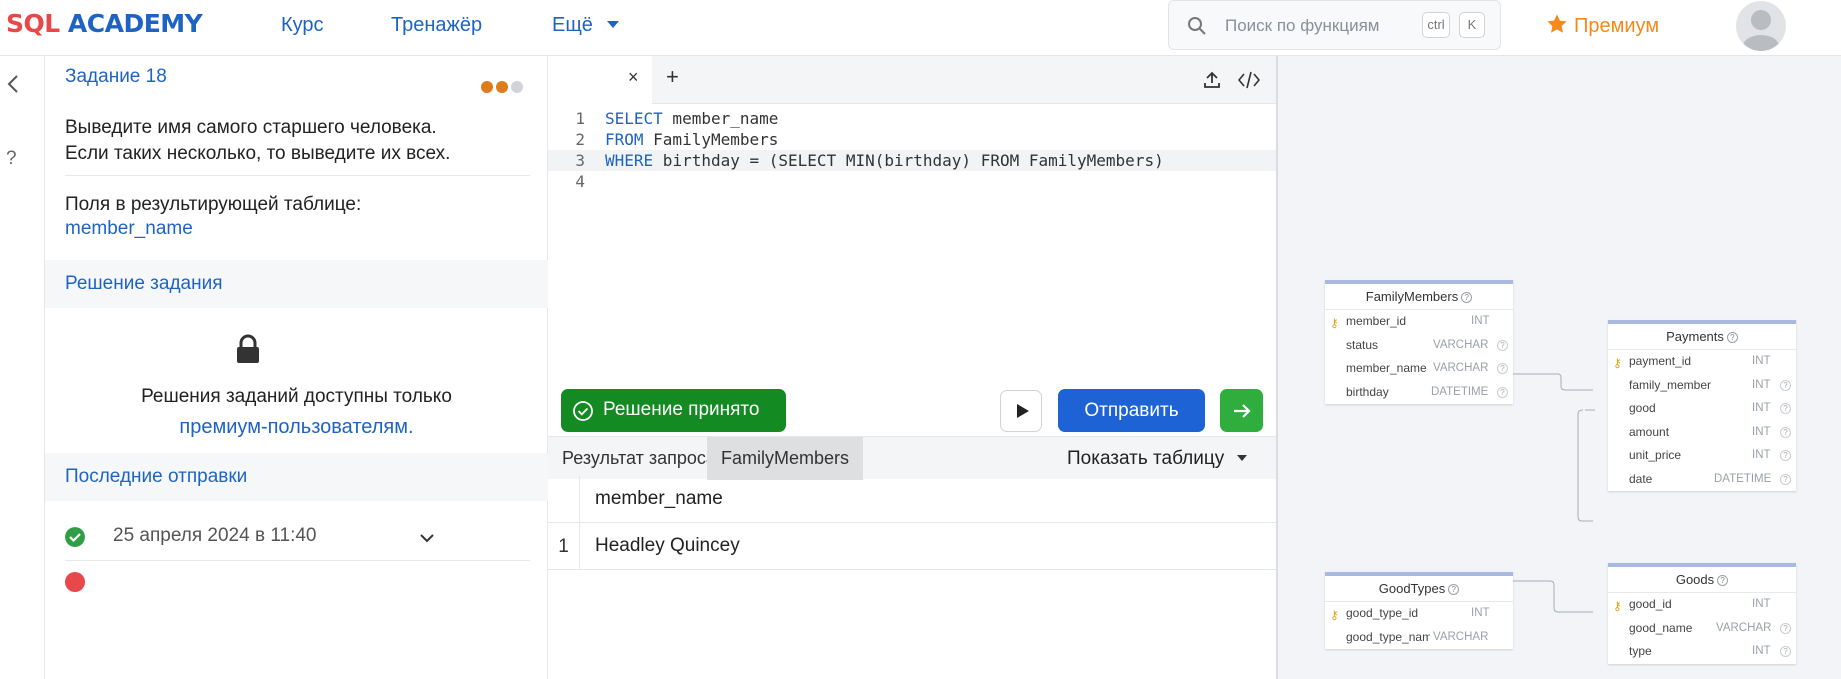  What do you see at coordinates (1157, 459) in the screenshot?
I see `show-table-dropdown: Показать таблицу` at bounding box center [1157, 459].